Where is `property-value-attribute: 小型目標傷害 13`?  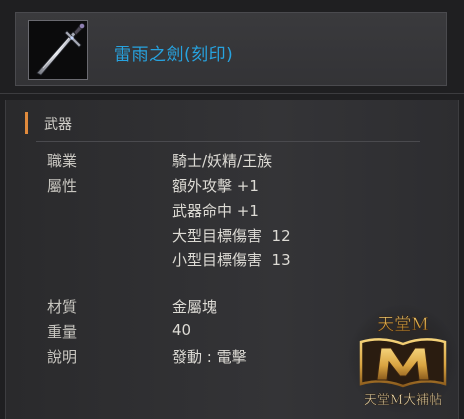 property-value-attribute: 小型目標傷害 13 is located at coordinates (231, 260).